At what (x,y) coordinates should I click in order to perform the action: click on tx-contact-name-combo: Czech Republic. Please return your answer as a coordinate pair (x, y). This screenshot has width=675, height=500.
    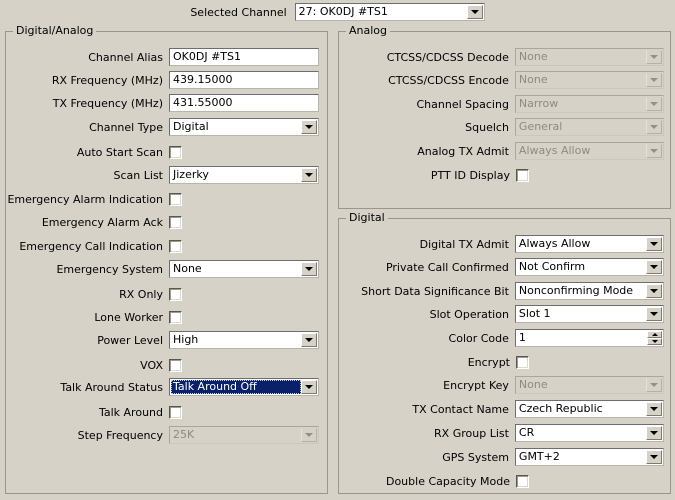
    Looking at the image, I should click on (589, 409).